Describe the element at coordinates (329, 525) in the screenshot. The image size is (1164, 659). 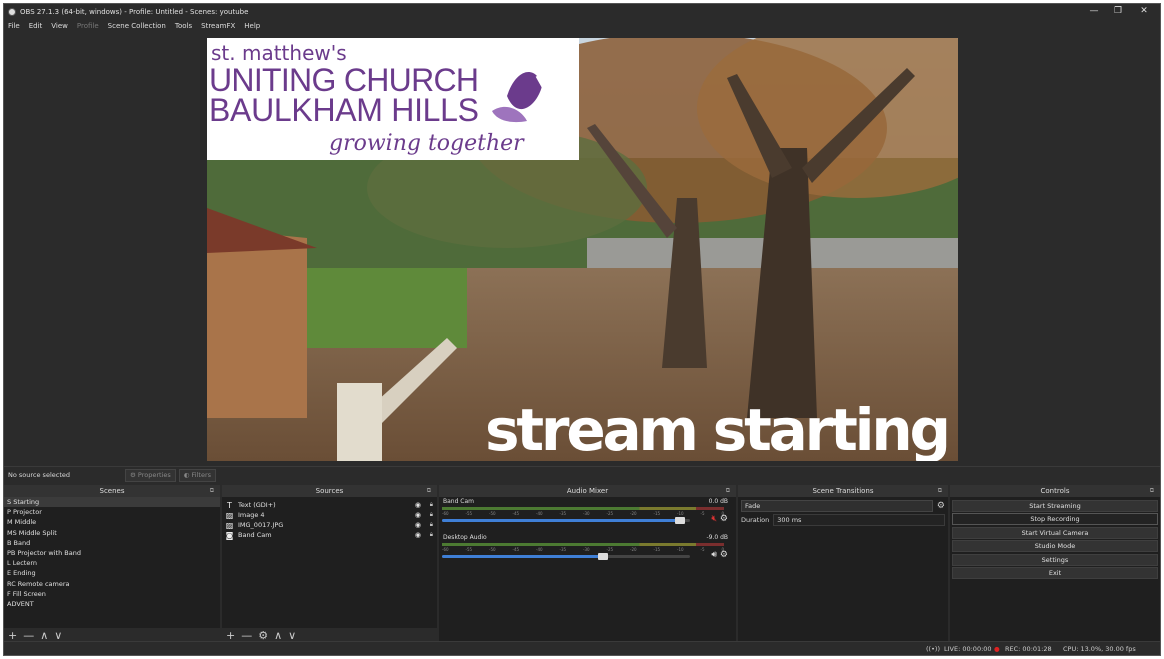
I see `source-item: ▨ IMG_0017.JPG ◉ 🔒︎` at that location.